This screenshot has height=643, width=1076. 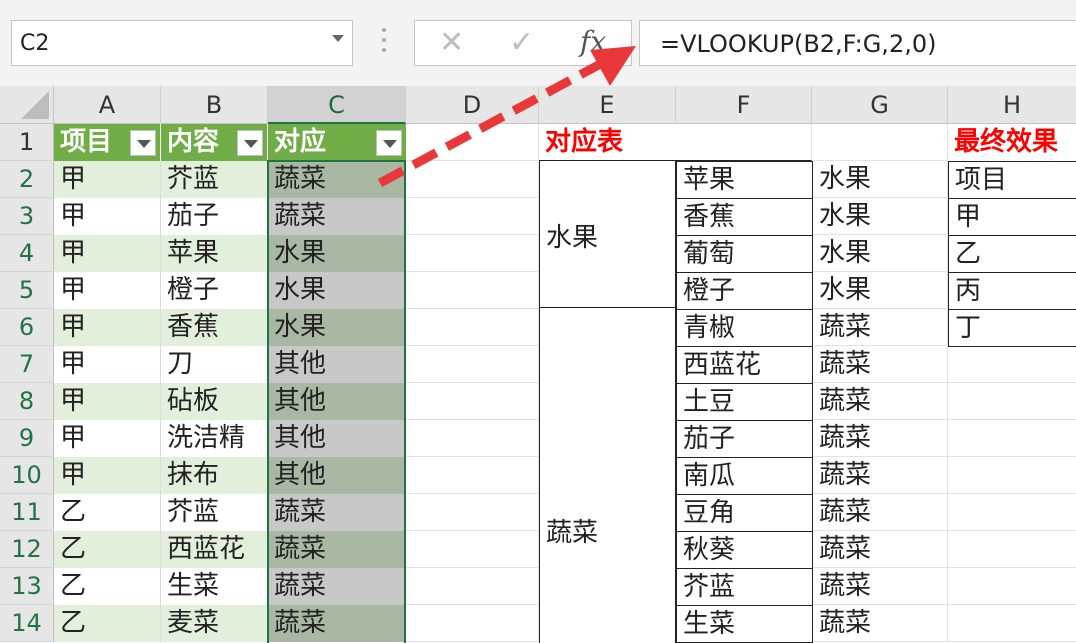 I want to click on row-header: 11, so click(x=27, y=512).